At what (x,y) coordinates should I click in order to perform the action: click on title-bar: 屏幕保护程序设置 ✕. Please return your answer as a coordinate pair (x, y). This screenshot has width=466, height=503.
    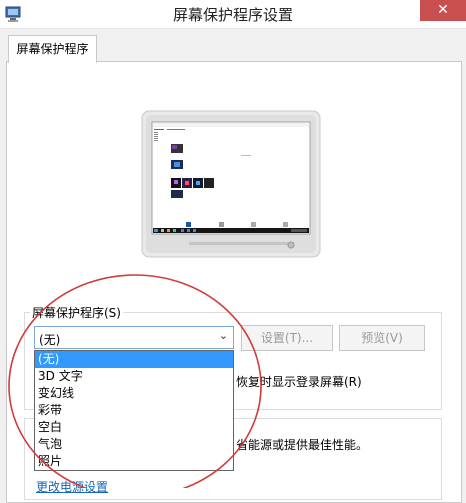
    Looking at the image, I should click on (233, 14).